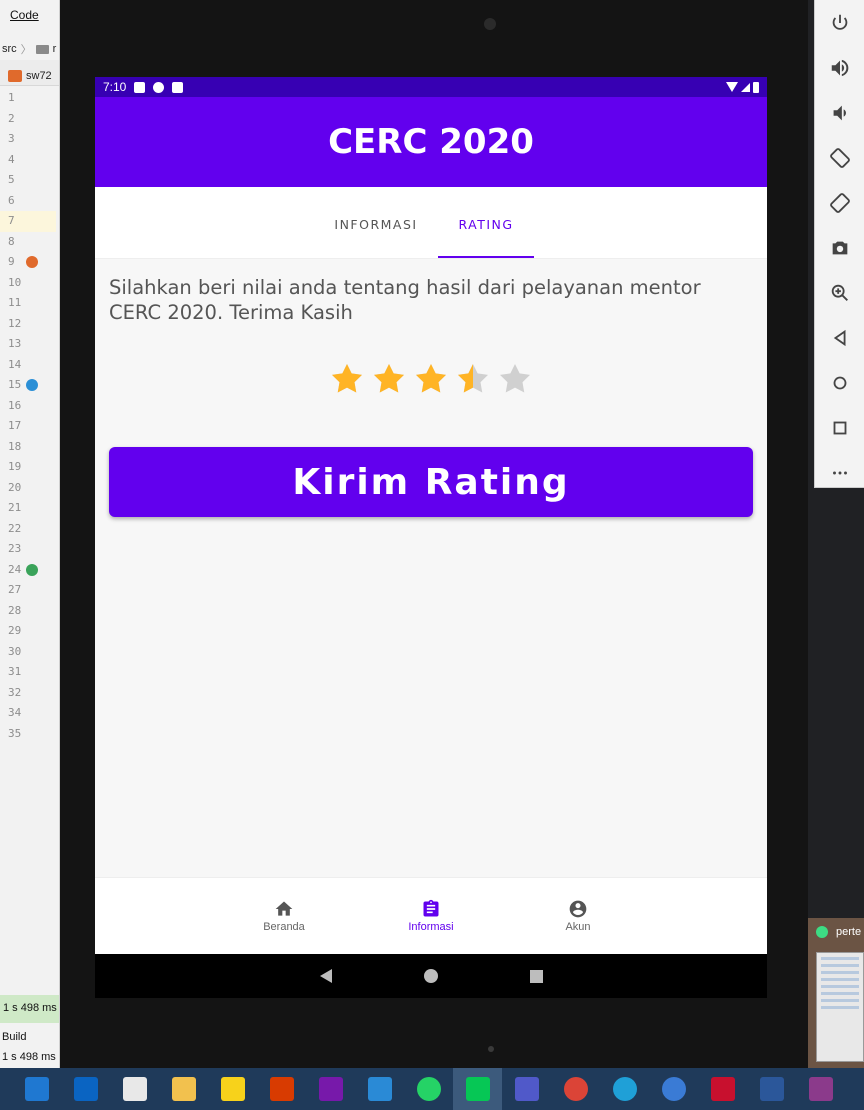 This screenshot has height=1110, width=864. I want to click on home-button, so click(839, 382).